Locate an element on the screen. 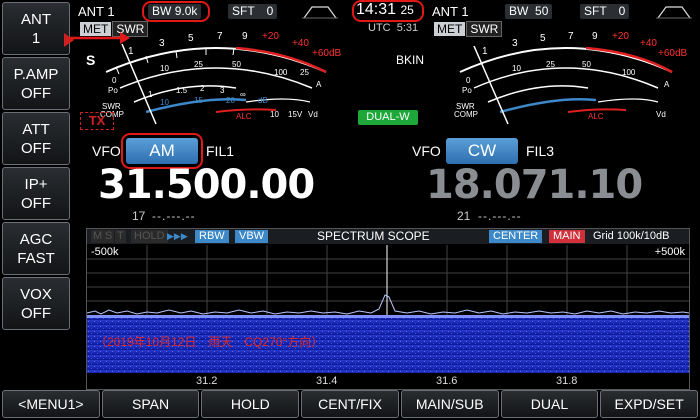  axis-label: 31.6 is located at coordinates (447, 381).